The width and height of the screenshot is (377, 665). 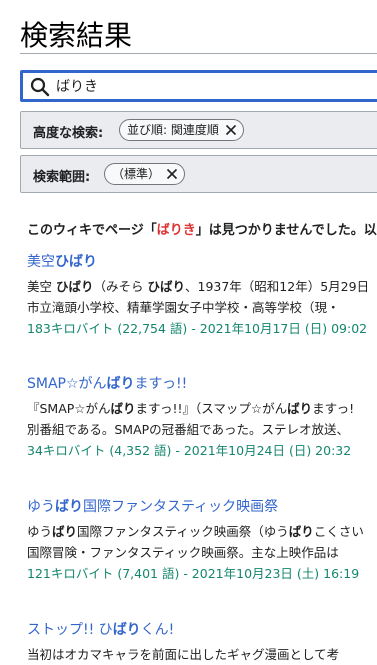 I want to click on result-title-link: ゆうばり国際ファンタスティック映画祭, so click(x=202, y=507).